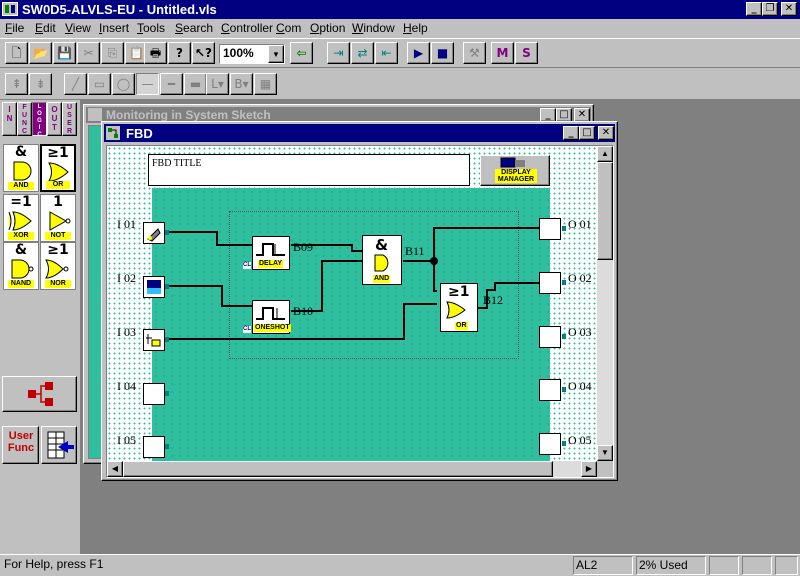 The image size is (800, 576). What do you see at coordinates (359, 133) in the screenshot?
I see `fbd-window-titlebar: FBD _ □ ✕` at bounding box center [359, 133].